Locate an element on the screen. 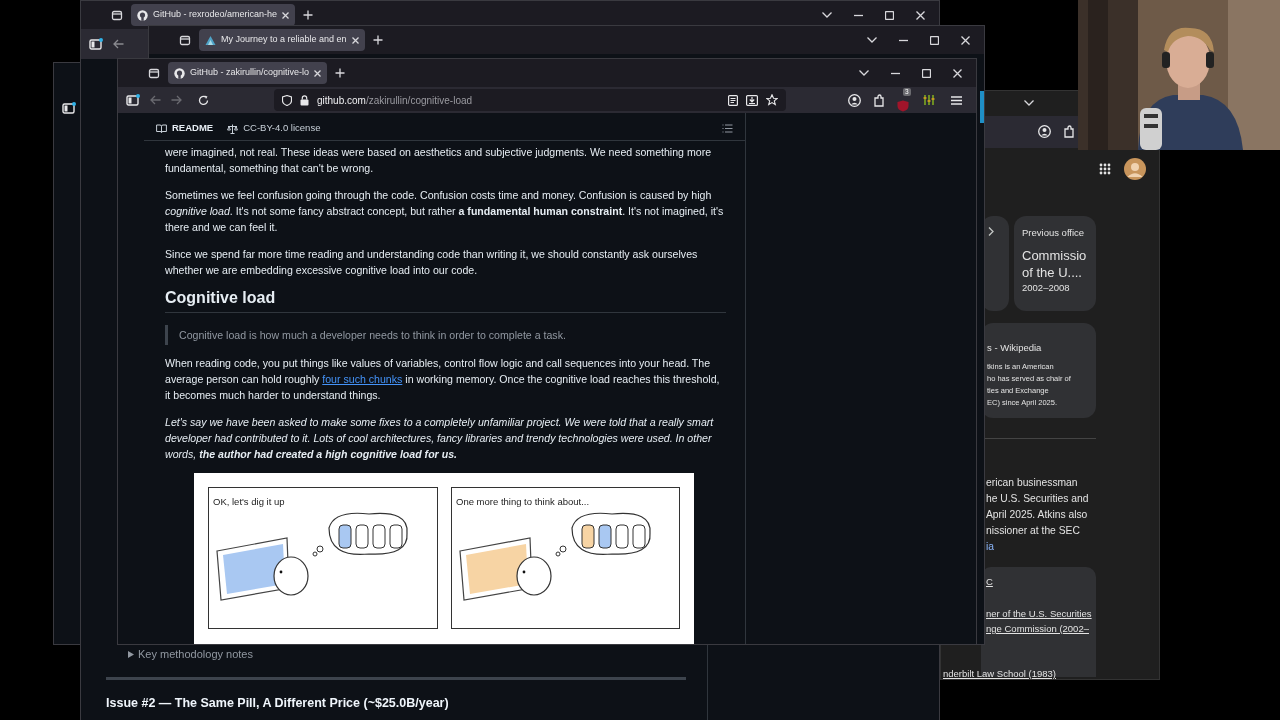 The width and height of the screenshot is (1280, 720). forward-icon is located at coordinates (176, 100).